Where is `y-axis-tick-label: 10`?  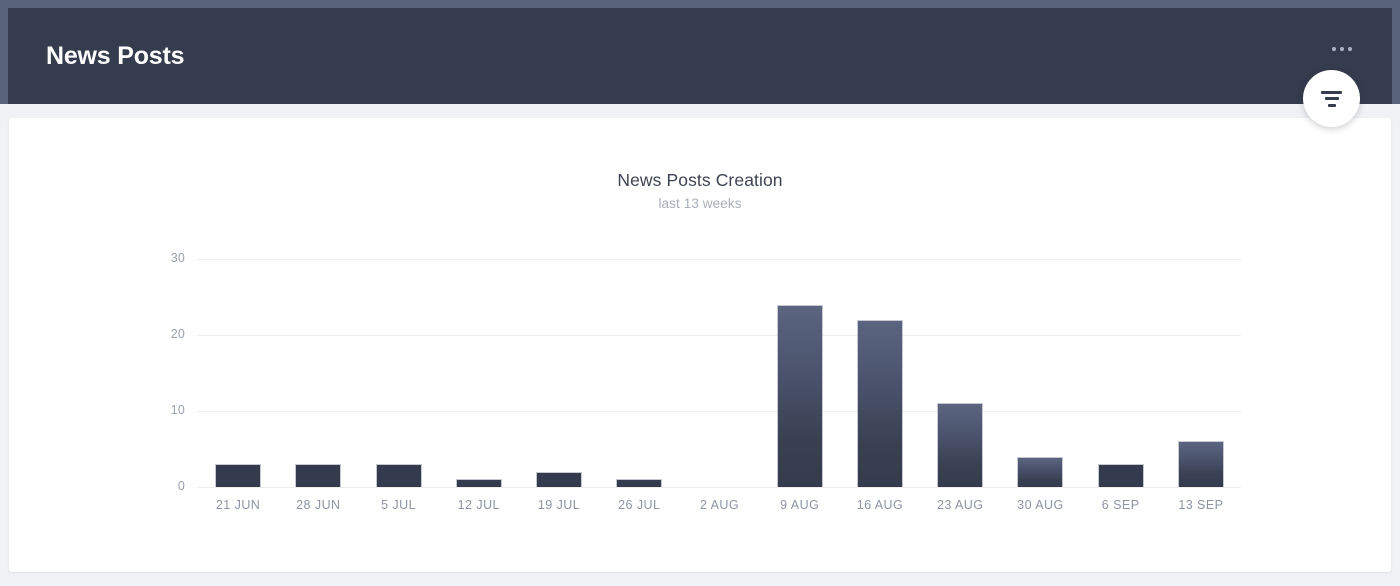
y-axis-tick-label: 10 is located at coordinates (177, 410).